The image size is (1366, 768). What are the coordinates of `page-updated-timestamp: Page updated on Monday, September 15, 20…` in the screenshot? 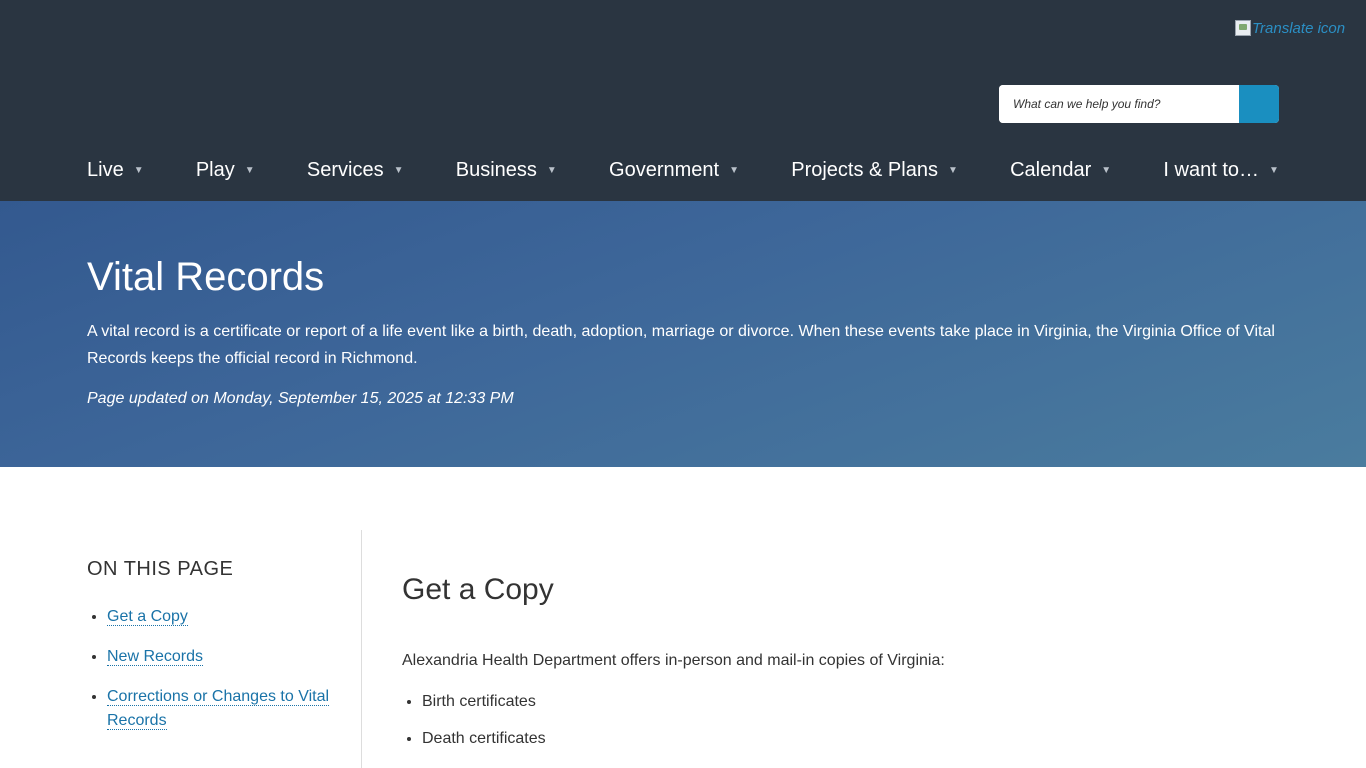 It's located at (300, 398).